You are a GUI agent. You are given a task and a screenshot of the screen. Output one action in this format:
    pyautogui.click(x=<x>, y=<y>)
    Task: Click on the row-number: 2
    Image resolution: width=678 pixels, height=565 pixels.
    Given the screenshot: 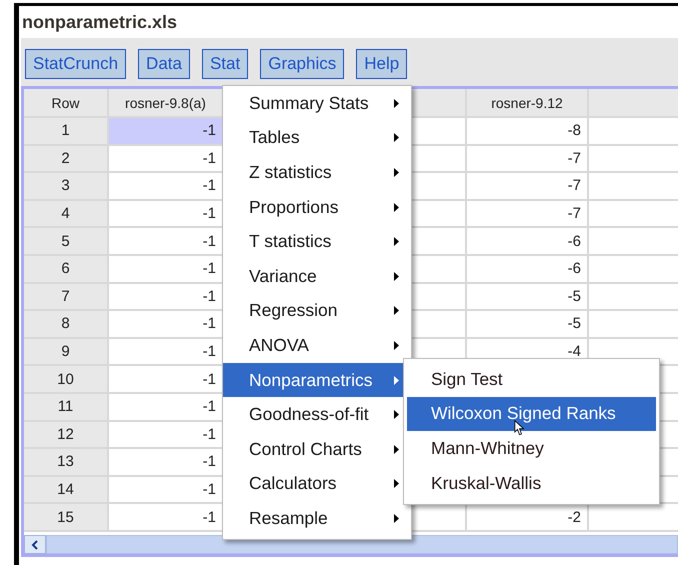 What is the action you would take?
    pyautogui.click(x=66, y=160)
    